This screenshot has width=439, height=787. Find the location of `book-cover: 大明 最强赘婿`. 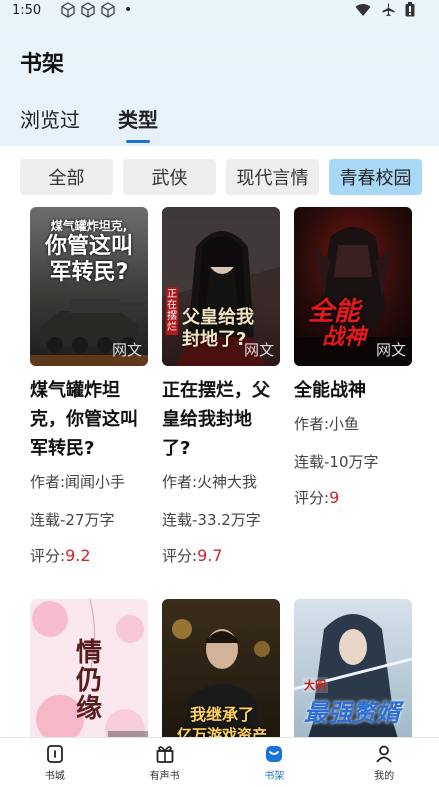

book-cover: 大明 最强赘婿 is located at coordinates (353, 678).